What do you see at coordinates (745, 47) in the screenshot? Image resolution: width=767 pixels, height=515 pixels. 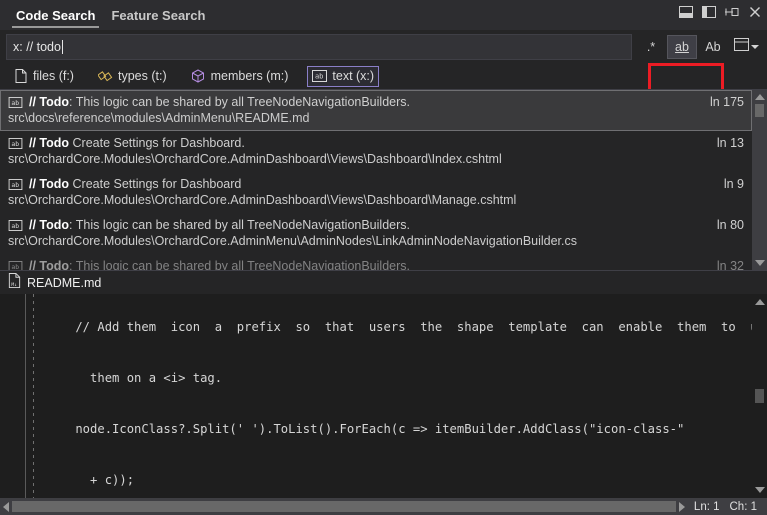 I see `search-settings-dropdown` at bounding box center [745, 47].